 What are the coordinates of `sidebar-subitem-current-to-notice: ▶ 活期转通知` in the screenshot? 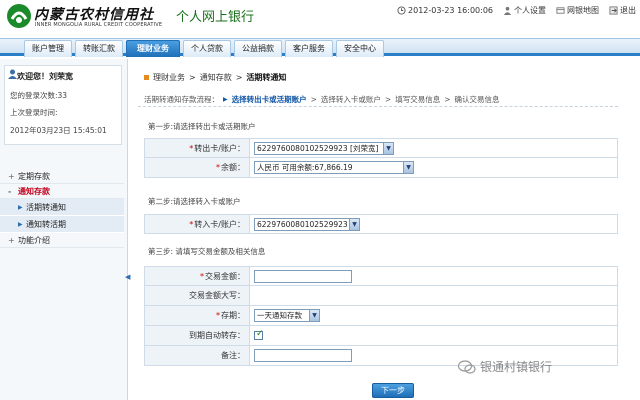 It's located at (62, 207).